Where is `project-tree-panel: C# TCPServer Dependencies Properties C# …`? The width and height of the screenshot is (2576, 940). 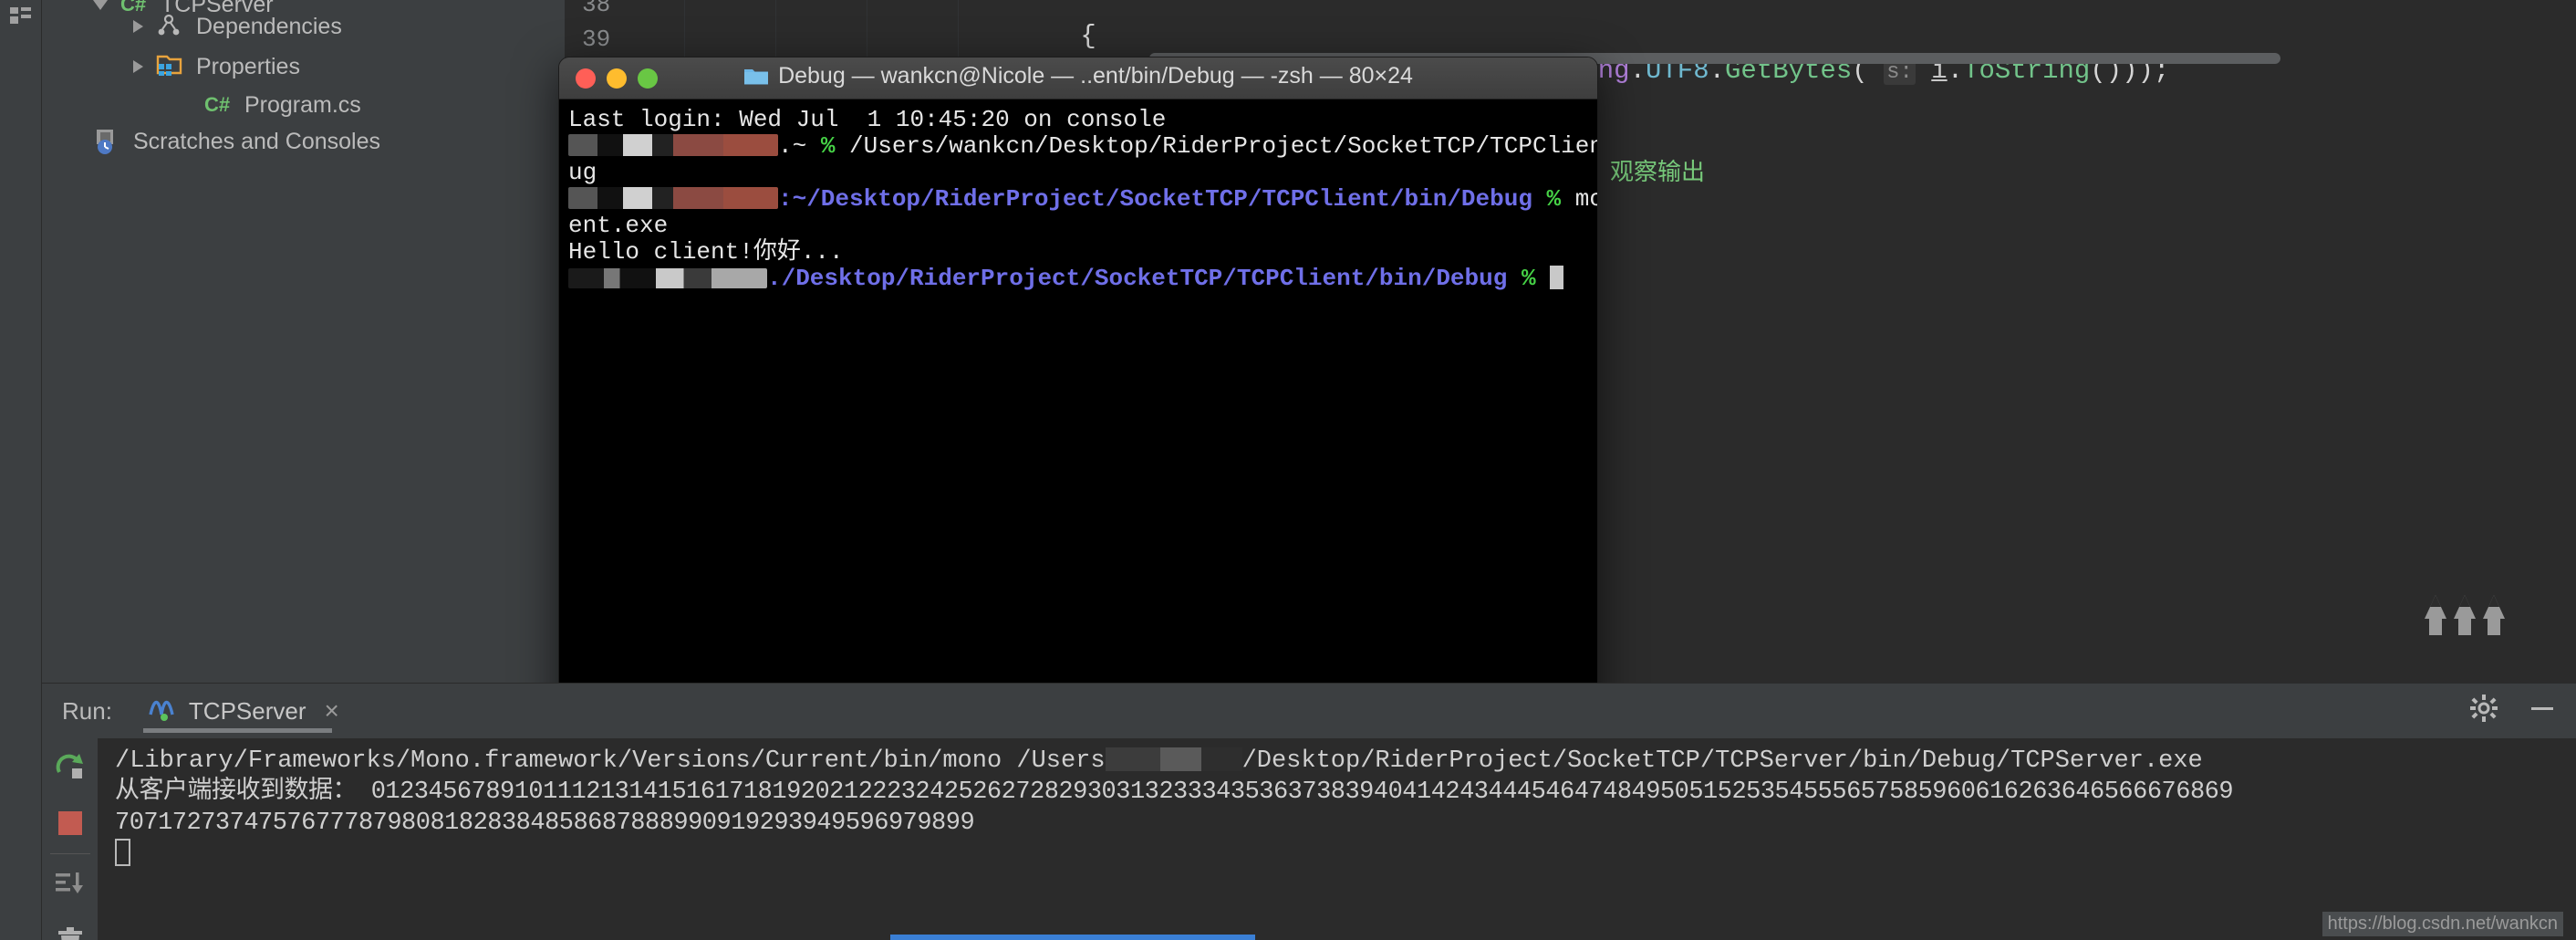
project-tree-panel: C# TCPServer Dependencies Properties C# … is located at coordinates (304, 341).